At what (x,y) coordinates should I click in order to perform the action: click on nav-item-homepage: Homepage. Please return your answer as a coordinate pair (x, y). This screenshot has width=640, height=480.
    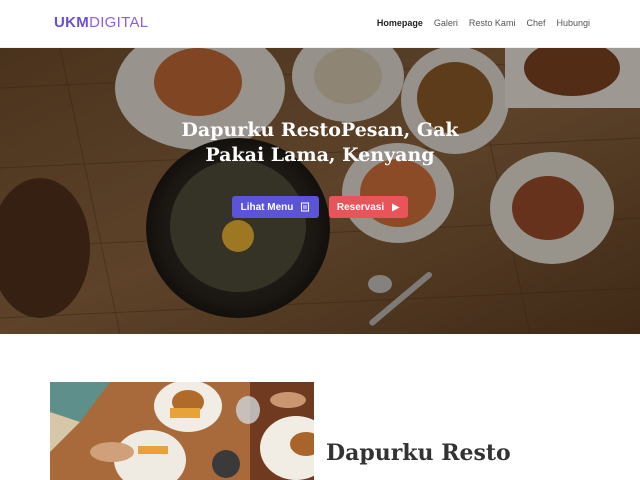
    Looking at the image, I should click on (400, 23).